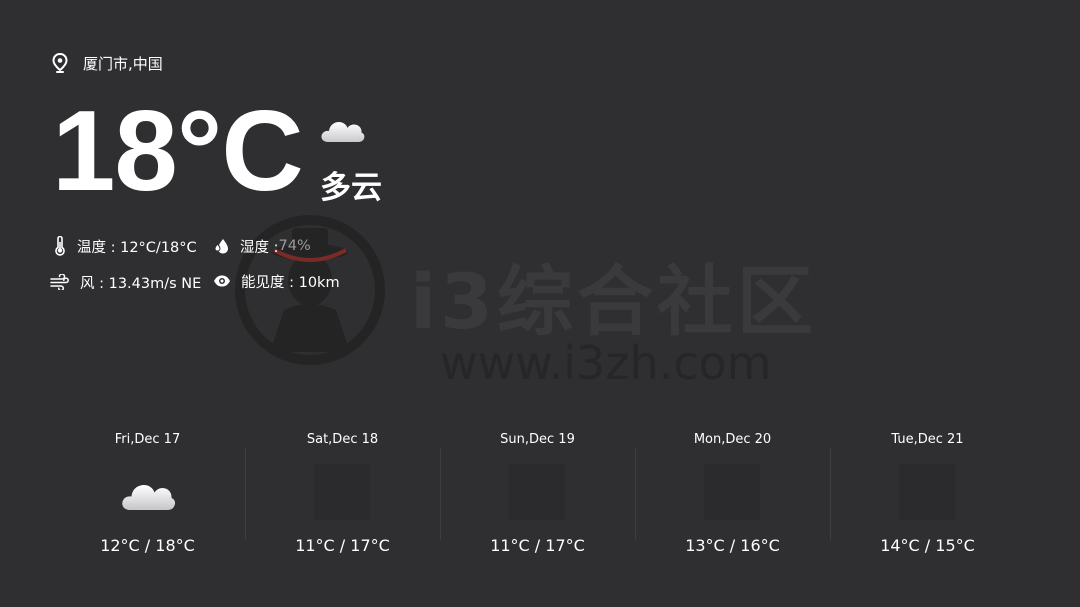 The height and width of the screenshot is (607, 1080). I want to click on thermometer-icon, so click(60, 246).